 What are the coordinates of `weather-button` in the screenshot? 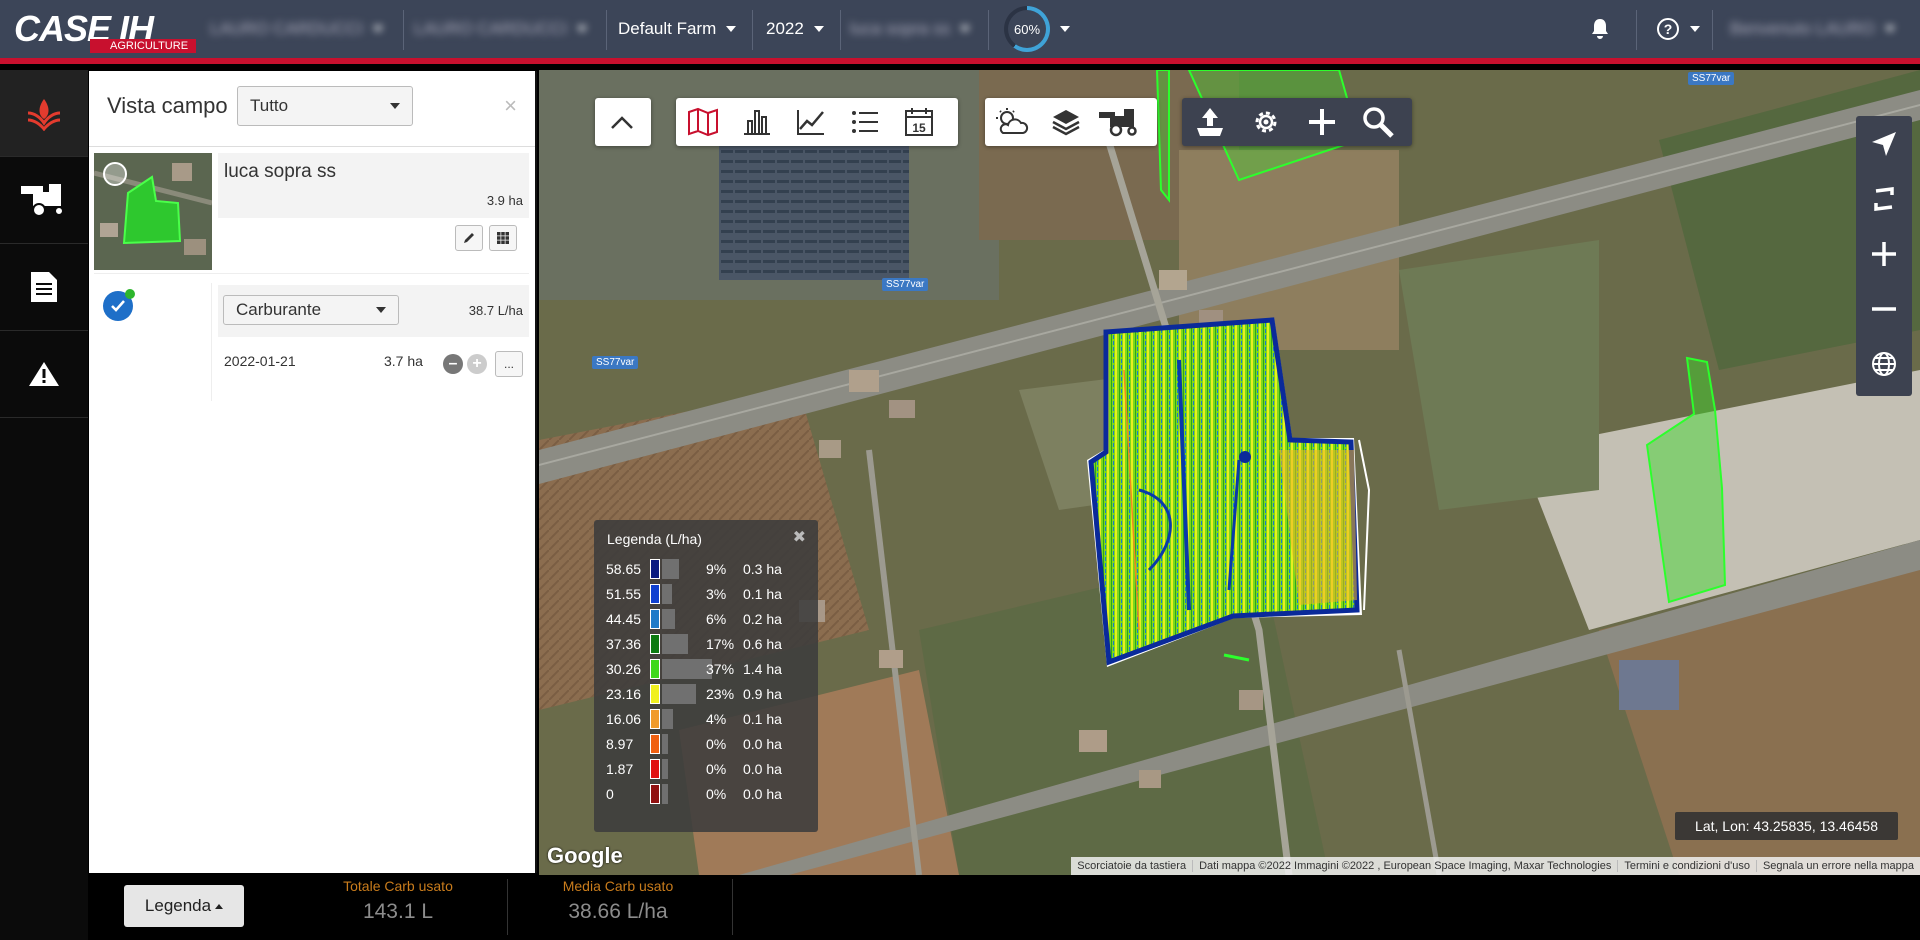 It's located at (1012, 122).